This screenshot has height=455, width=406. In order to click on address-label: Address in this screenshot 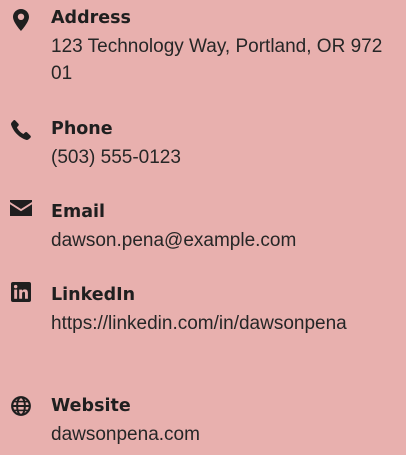, I will do `click(91, 18)`.